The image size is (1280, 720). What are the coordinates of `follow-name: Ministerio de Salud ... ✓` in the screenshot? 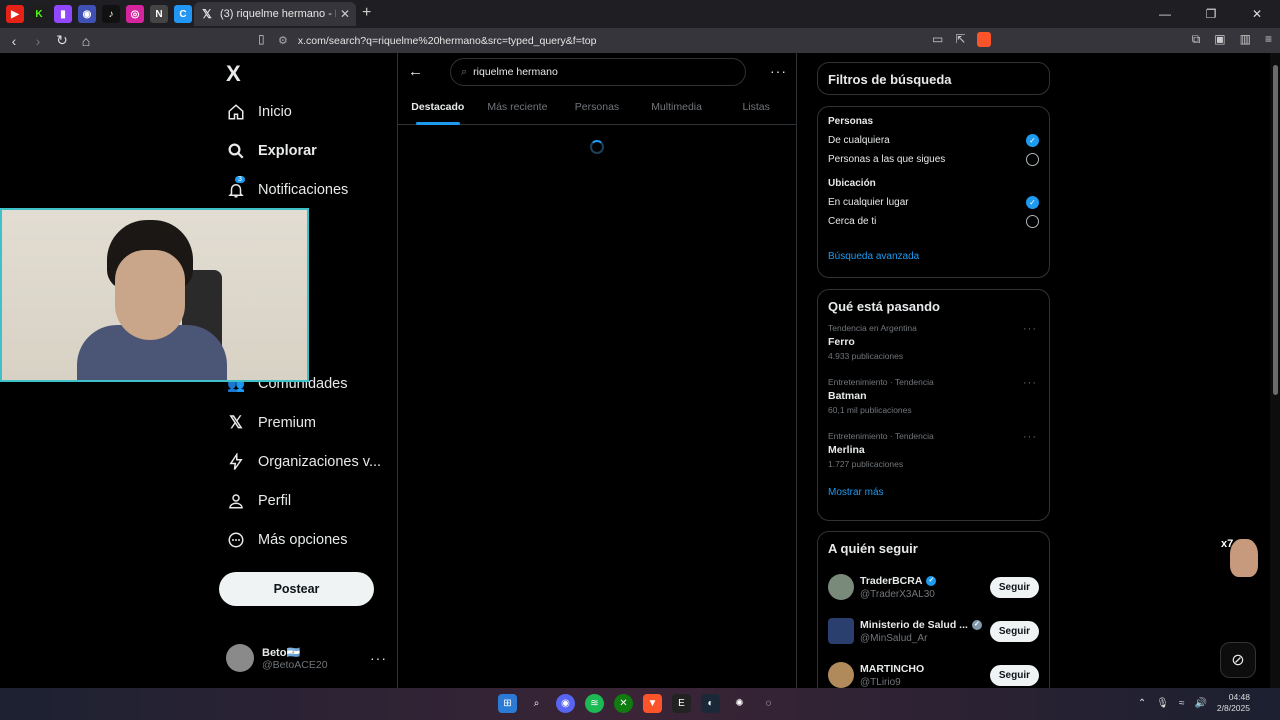 It's located at (925, 625).